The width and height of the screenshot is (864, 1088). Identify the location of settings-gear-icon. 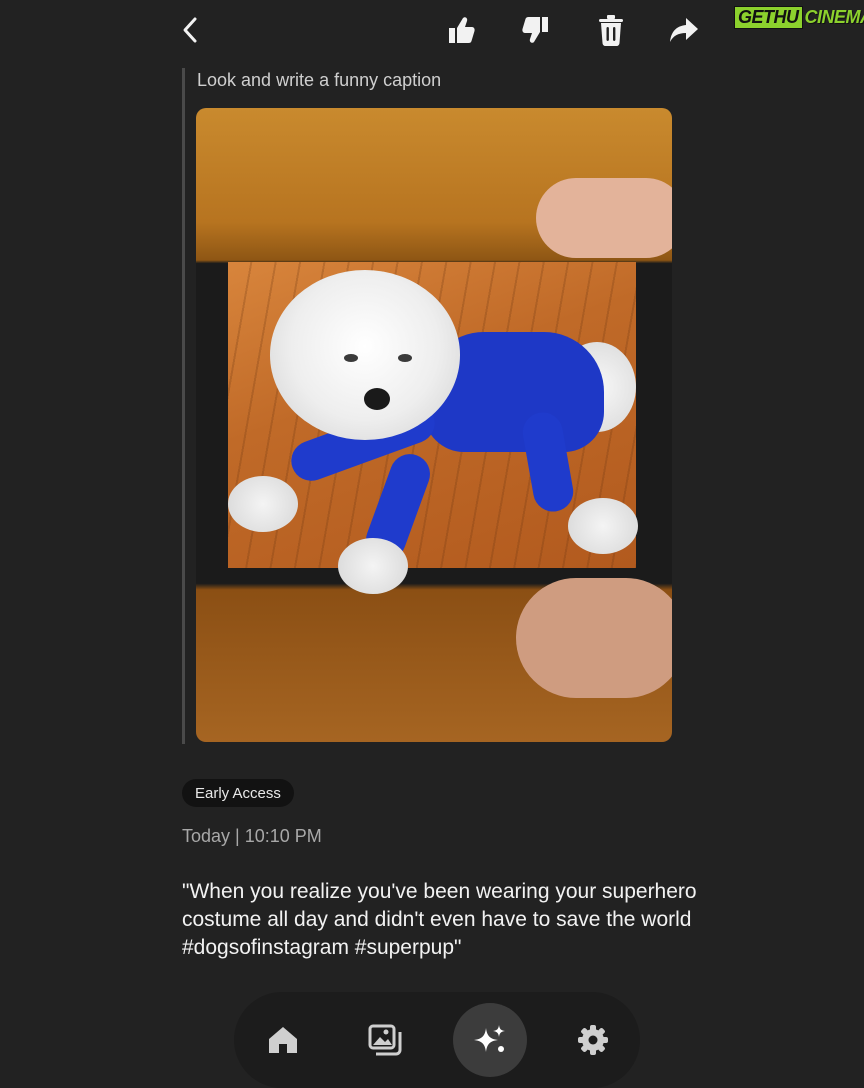
(593, 1040).